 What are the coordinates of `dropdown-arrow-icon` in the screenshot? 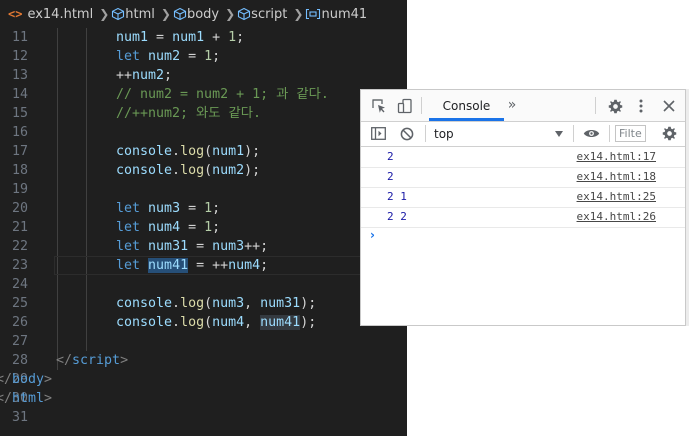 It's located at (559, 133).